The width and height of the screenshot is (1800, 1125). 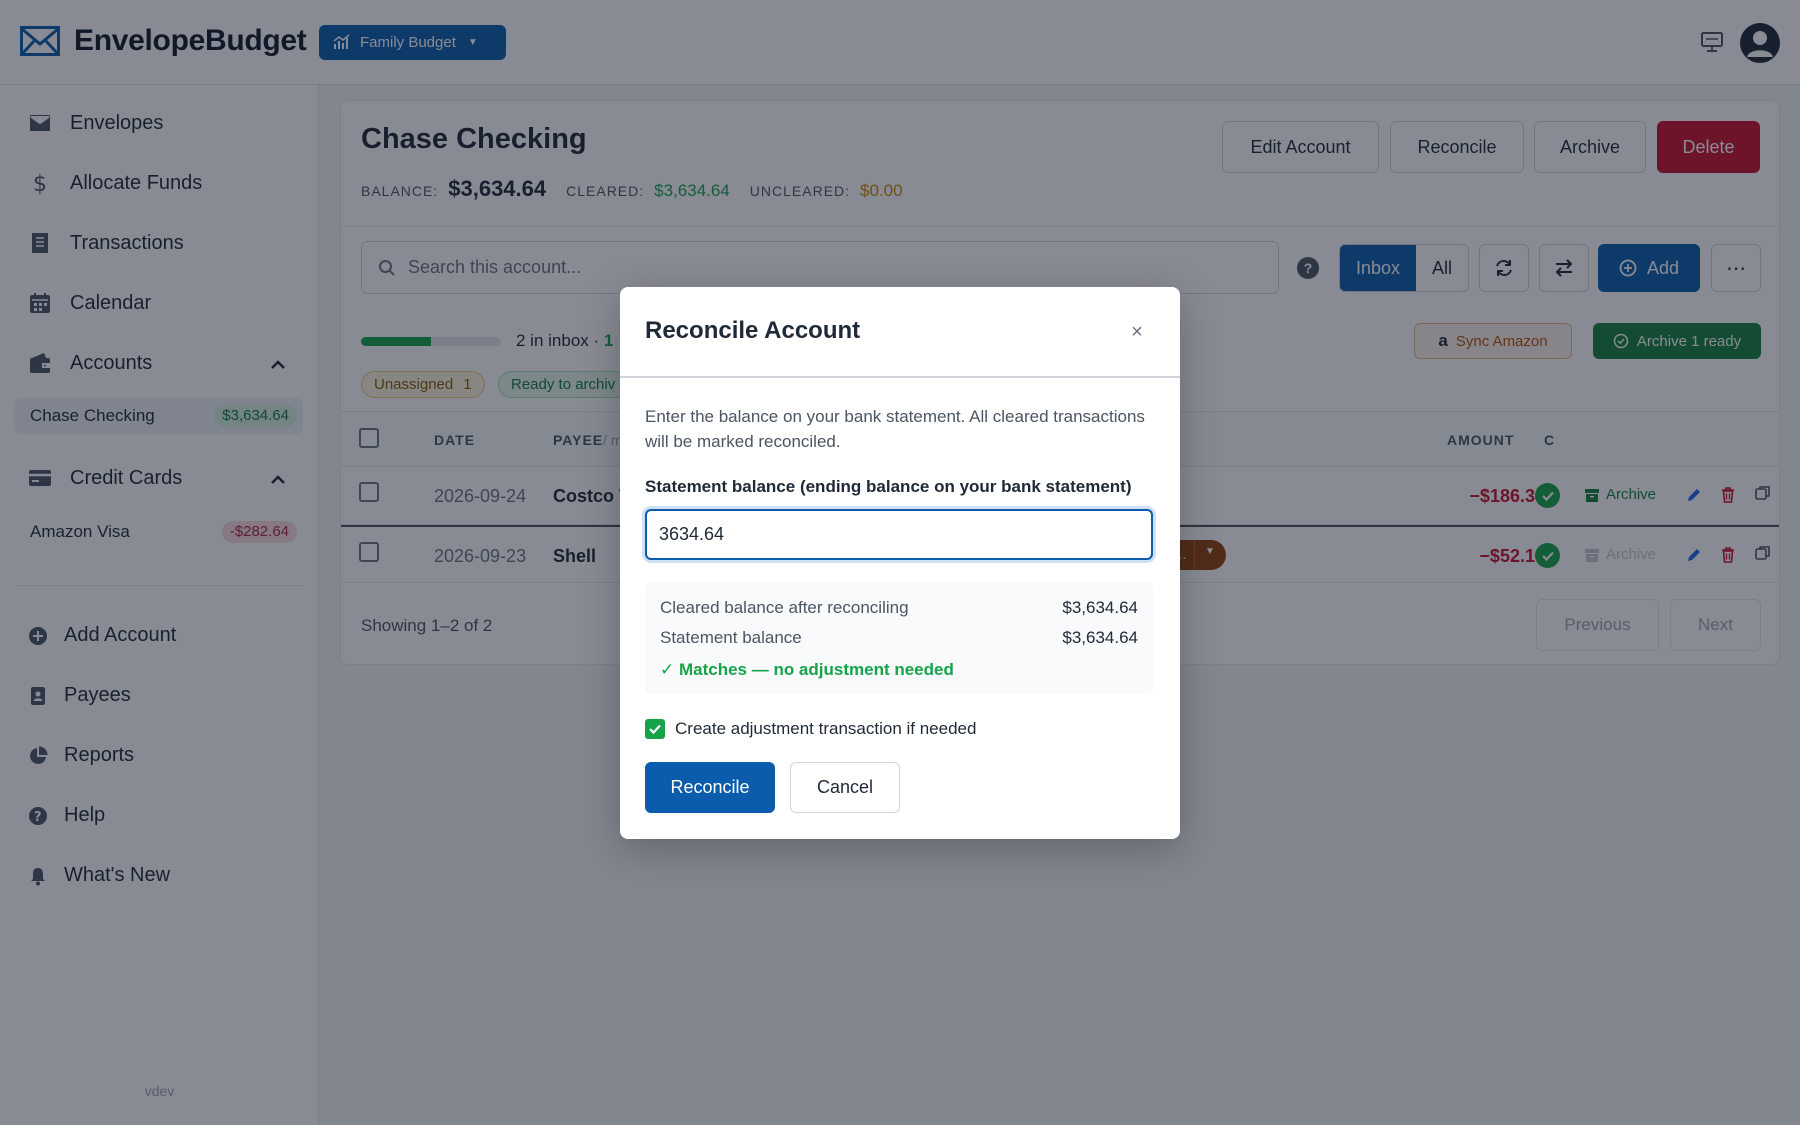 I want to click on cancel-button: Cancel, so click(x=845, y=787).